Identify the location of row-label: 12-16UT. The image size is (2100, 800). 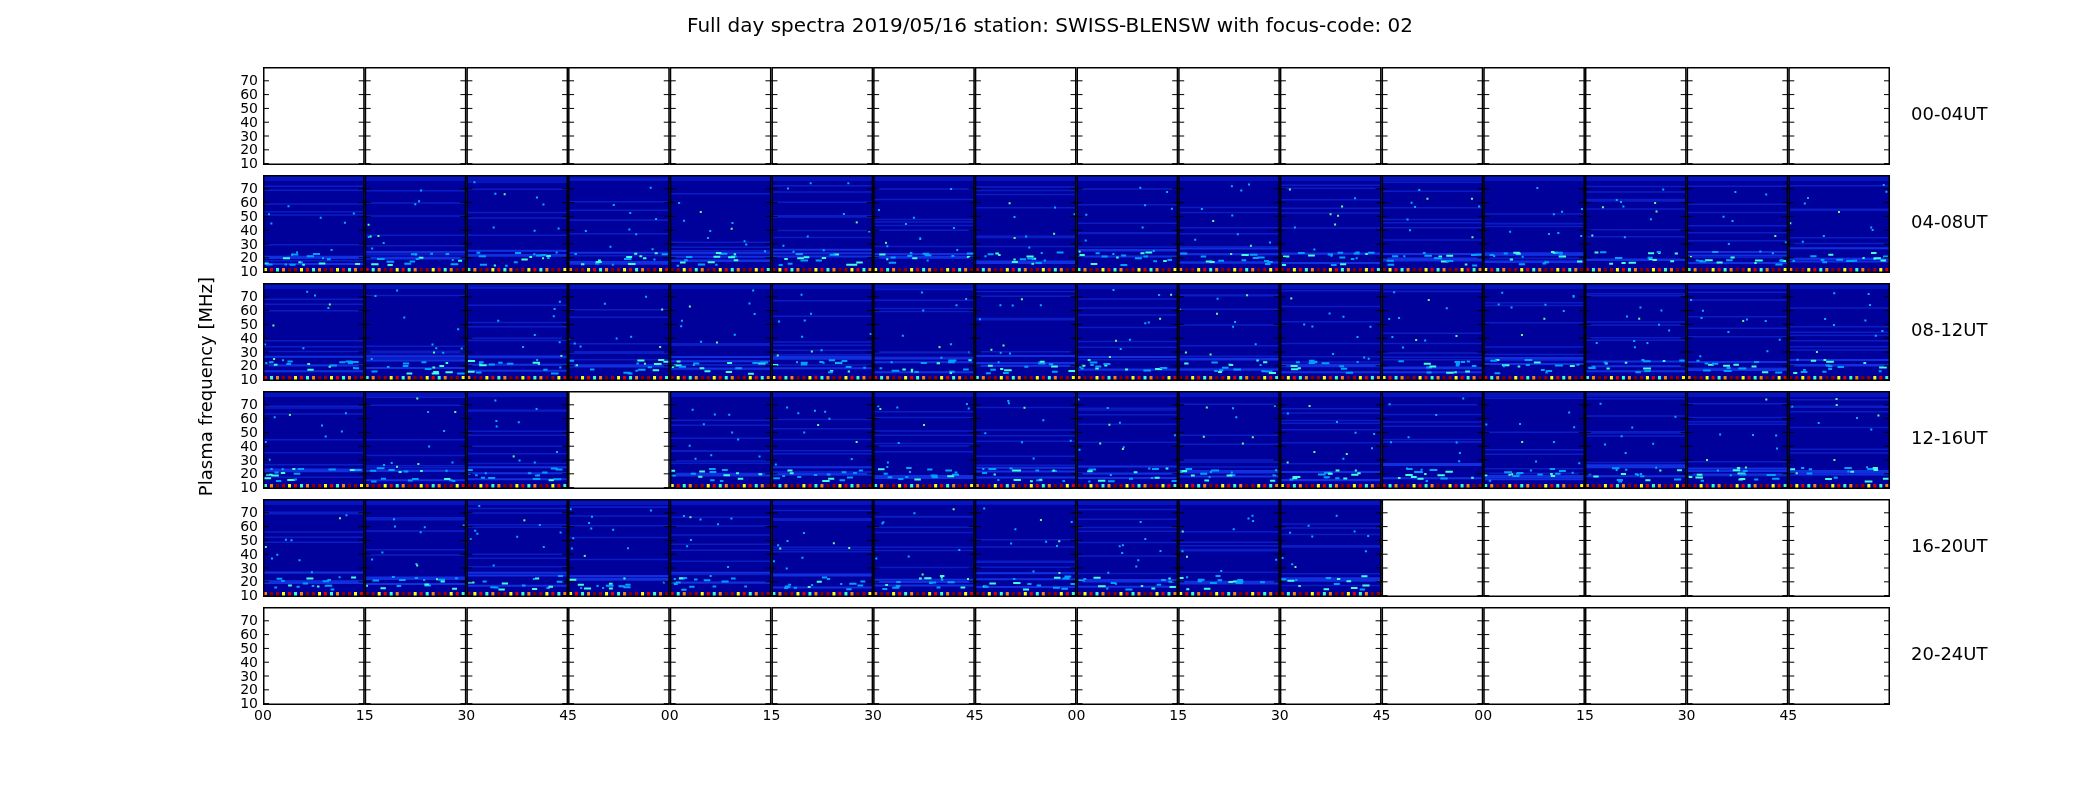
(1949, 437).